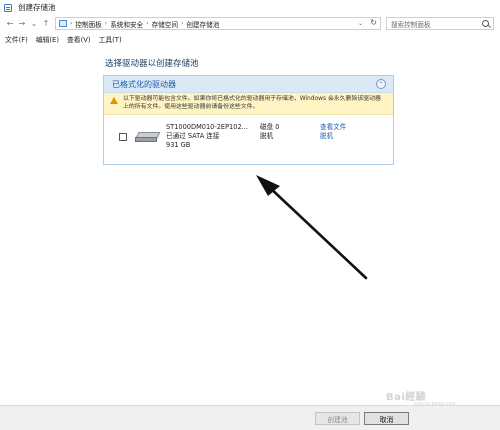 This screenshot has width=500, height=430. I want to click on refresh-icon: ↻, so click(373, 22).